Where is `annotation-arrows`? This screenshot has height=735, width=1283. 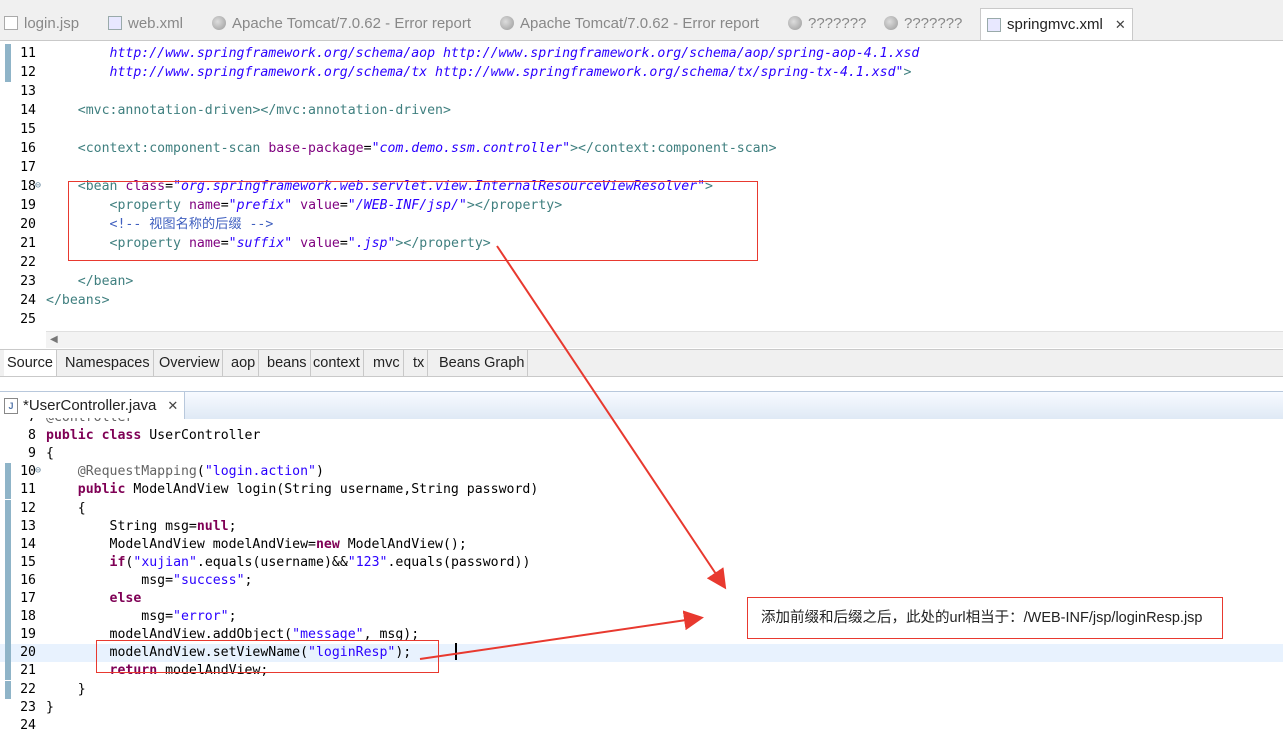
annotation-arrows is located at coordinates (573, 452).